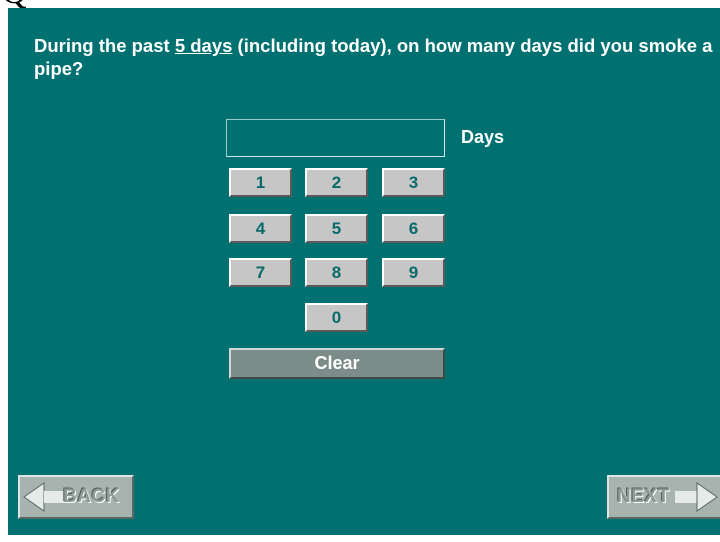 This screenshot has width=720, height=542. Describe the element at coordinates (336, 272) in the screenshot. I see `keypad-key-8: 8` at that location.